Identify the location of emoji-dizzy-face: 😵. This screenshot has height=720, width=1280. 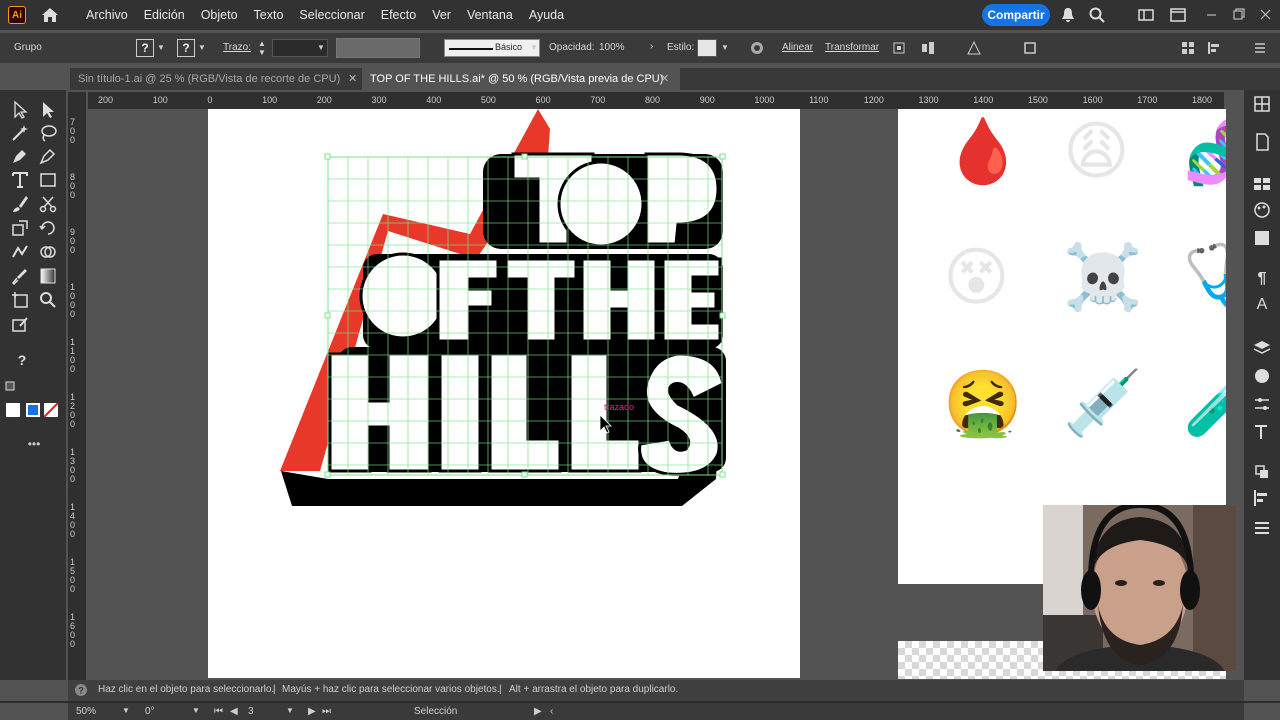
(976, 277).